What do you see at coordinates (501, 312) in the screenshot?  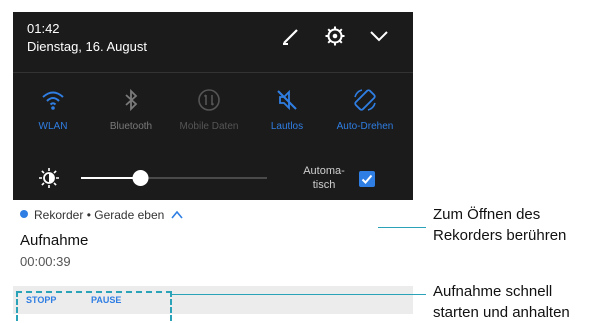 I see `callout-control-line2: starten und anhalten` at bounding box center [501, 312].